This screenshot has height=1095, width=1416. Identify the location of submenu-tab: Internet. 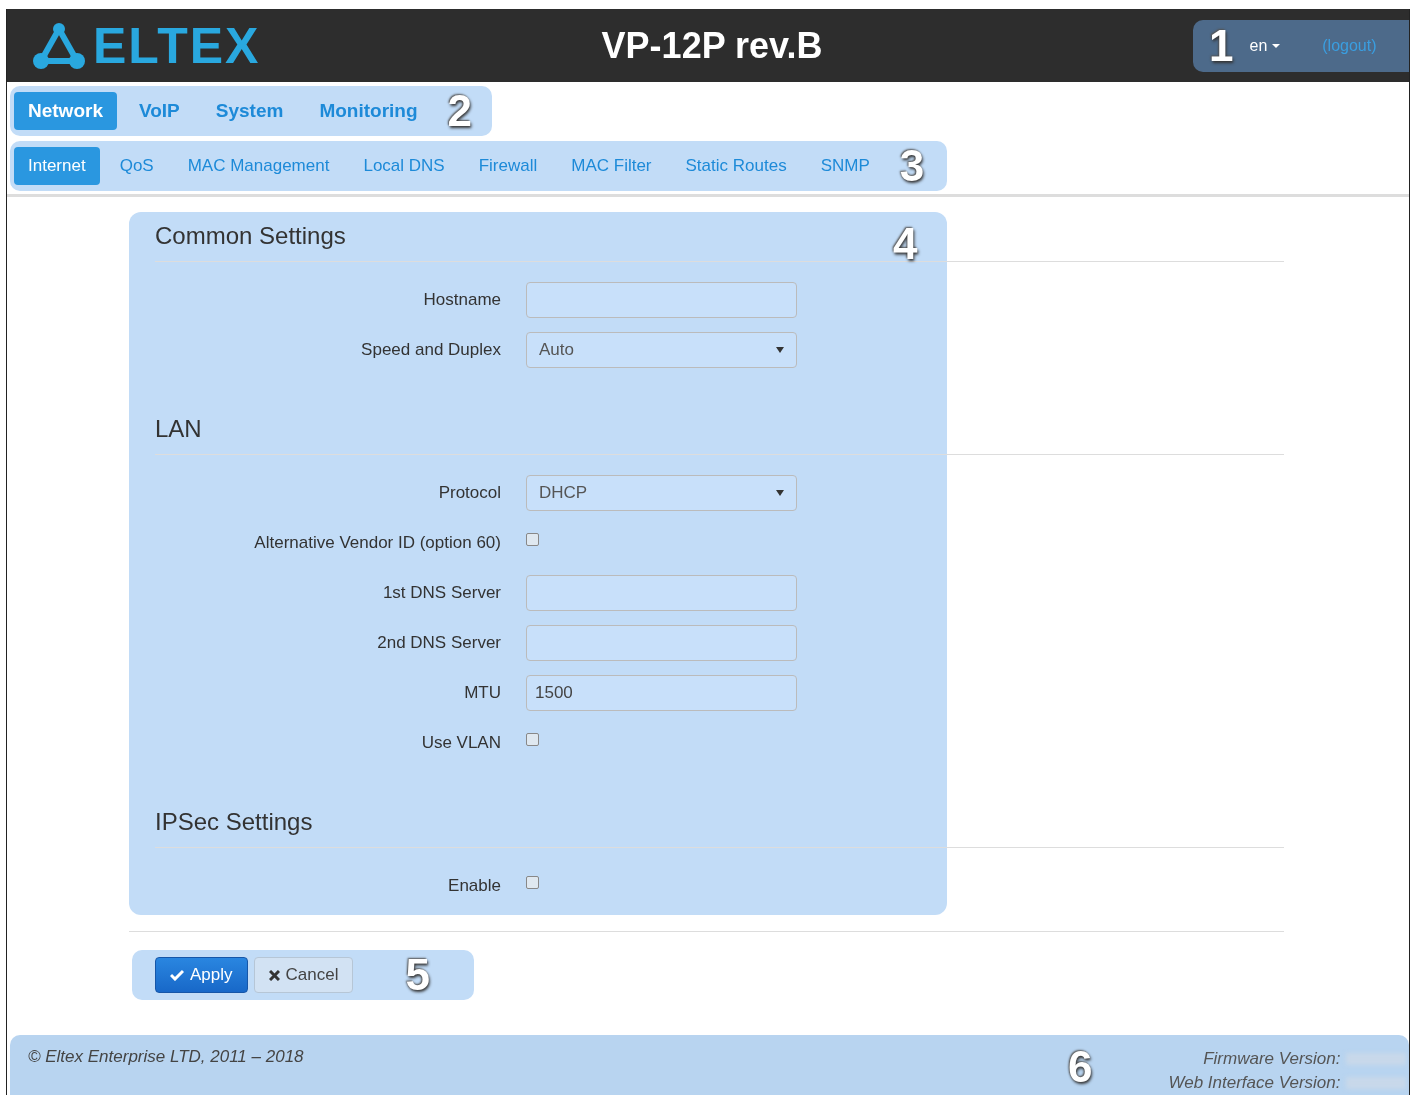
(57, 166).